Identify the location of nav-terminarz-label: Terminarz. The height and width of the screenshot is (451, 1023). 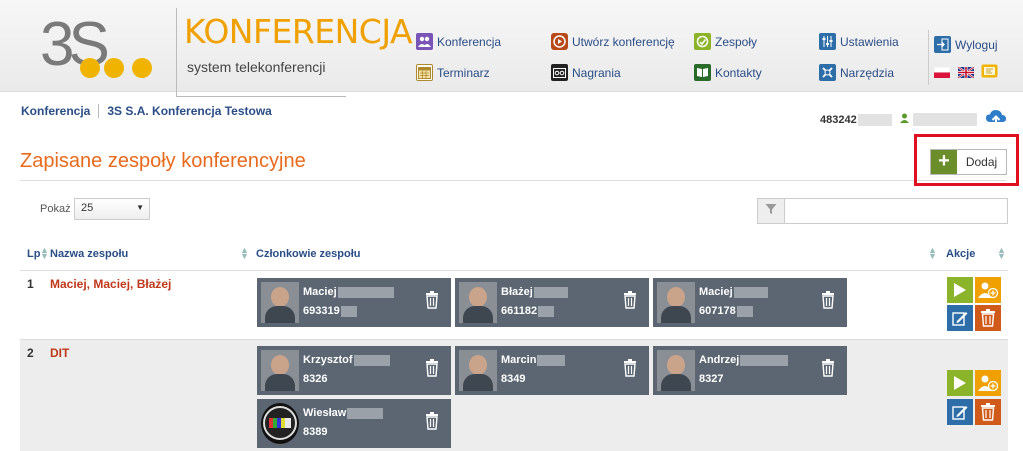
(463, 72).